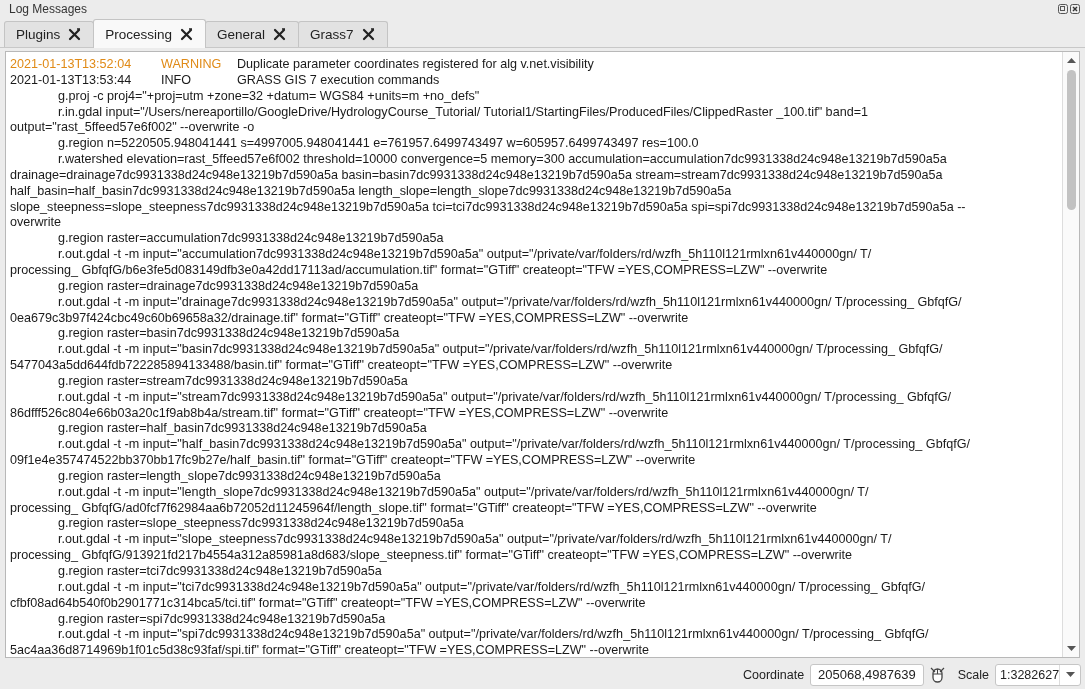 The image size is (1085, 689). I want to click on log-line: 0ea679c3b97f424cbc49c60b69658a32/drainage.tif" format="GTiff" createopt="TFW =YES,COMPRESS=LZW" --overwrite, so click(350, 318).